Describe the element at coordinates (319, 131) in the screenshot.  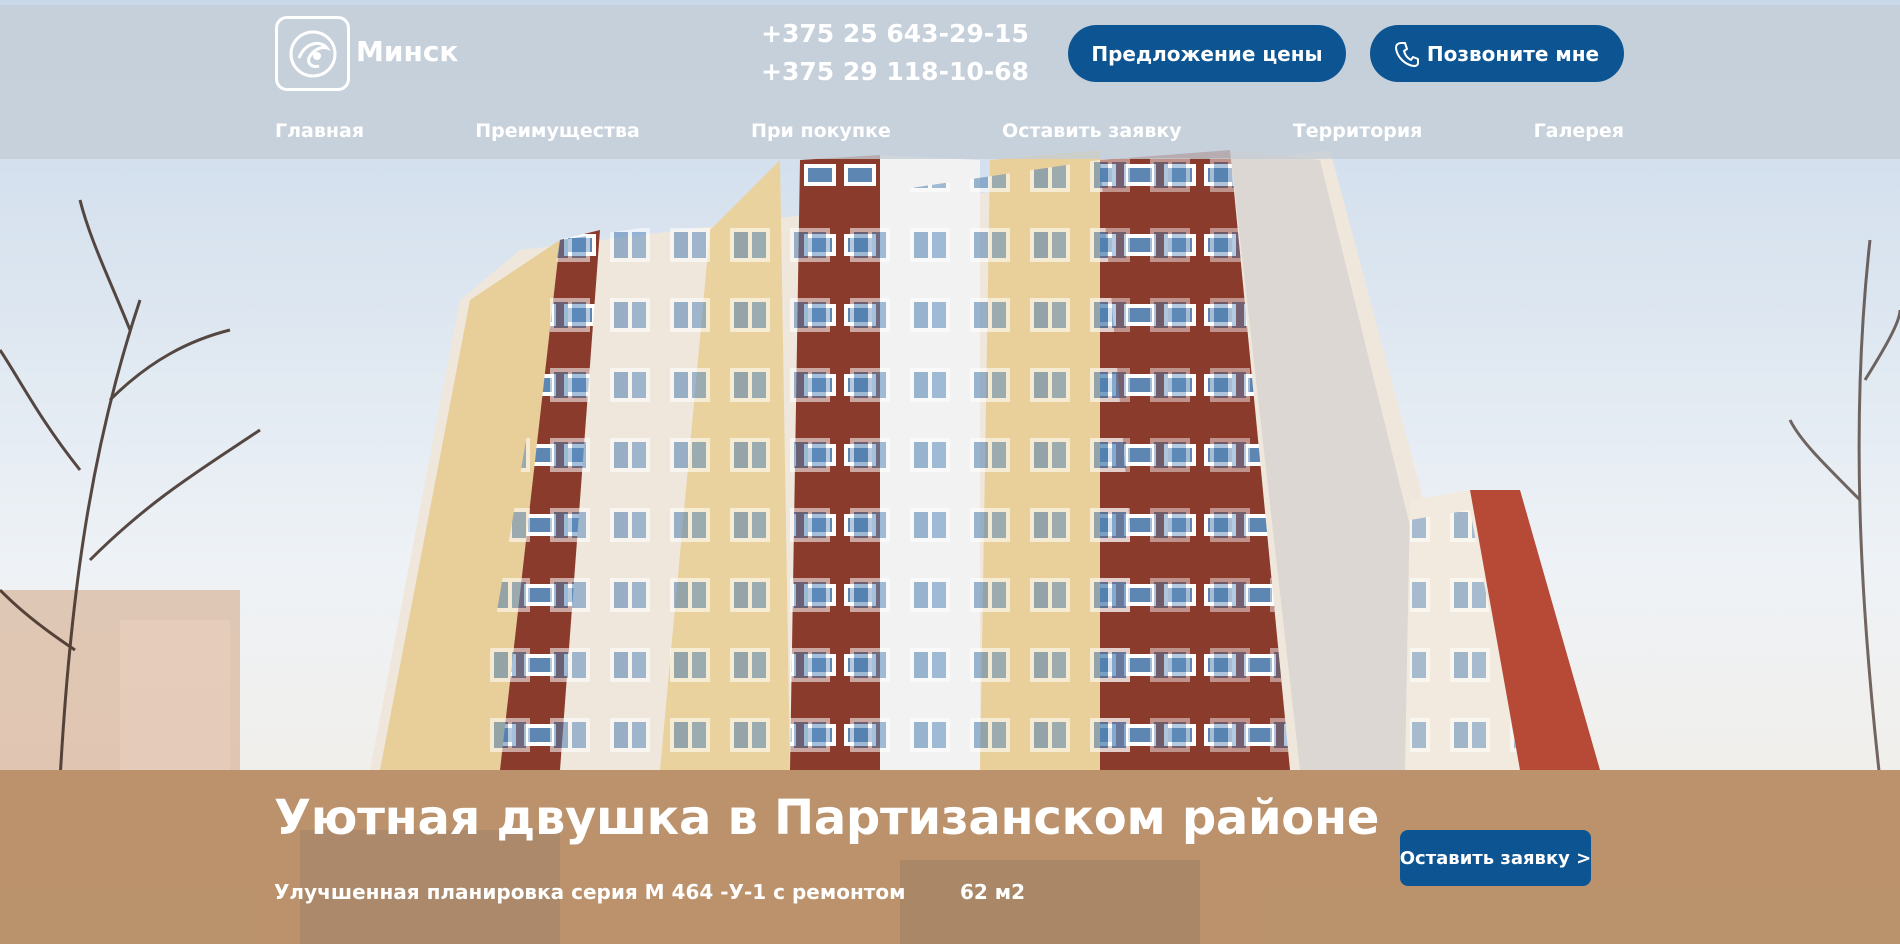
I see `nav-item-home: Главная` at that location.